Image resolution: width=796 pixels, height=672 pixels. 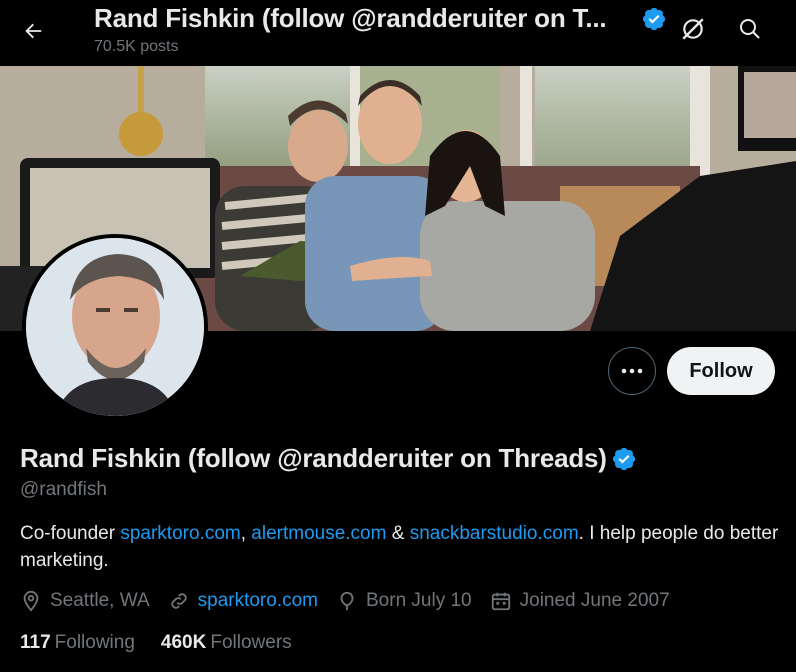 What do you see at coordinates (594, 600) in the screenshot?
I see `joined-text: Joined June 2007` at bounding box center [594, 600].